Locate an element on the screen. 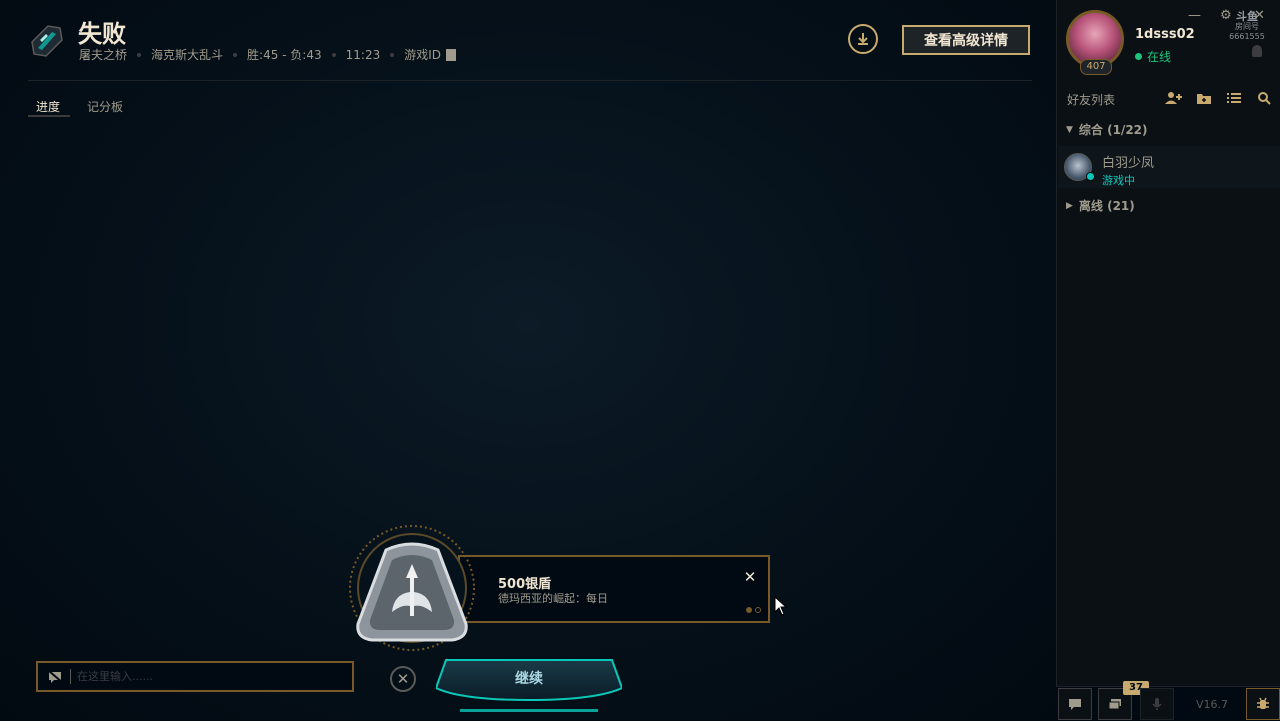  page-dot is located at coordinates (758, 610).